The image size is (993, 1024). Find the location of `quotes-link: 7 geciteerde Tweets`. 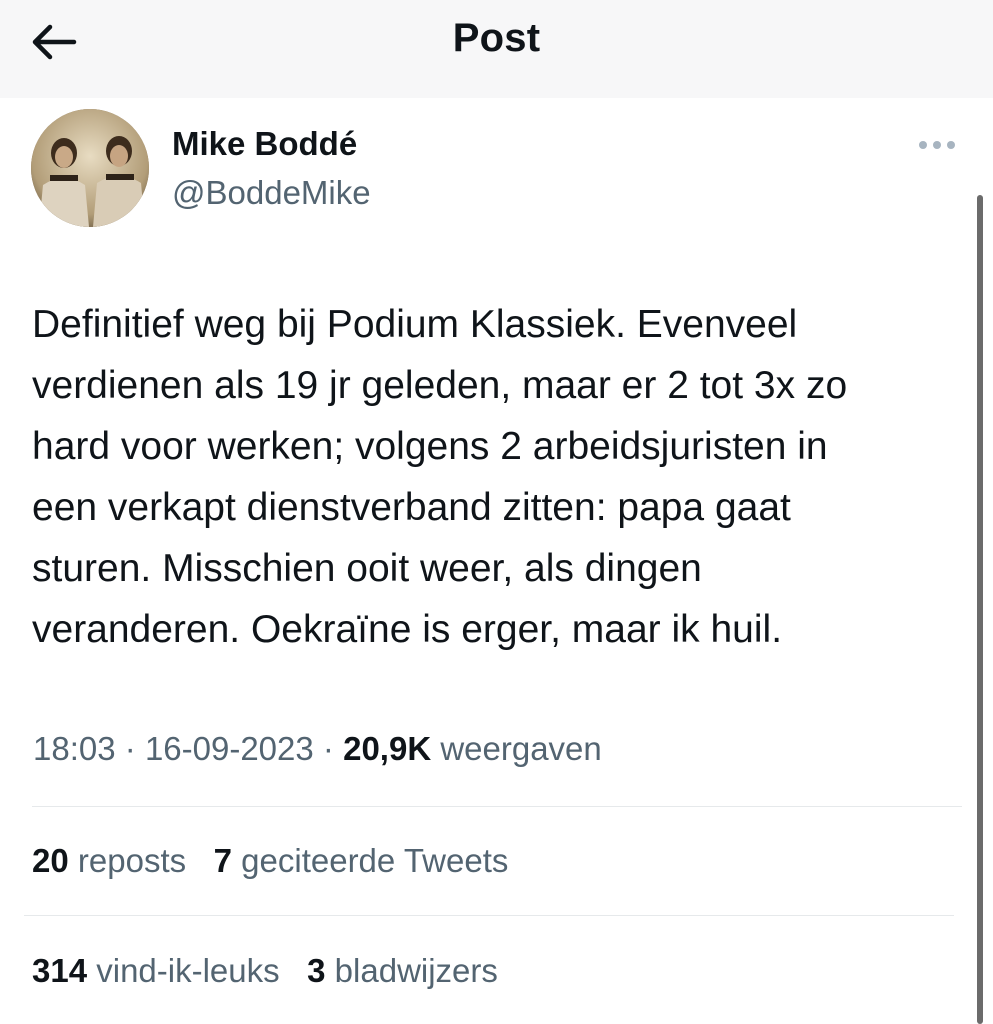

quotes-link: 7 geciteerde Tweets is located at coordinates (361, 860).